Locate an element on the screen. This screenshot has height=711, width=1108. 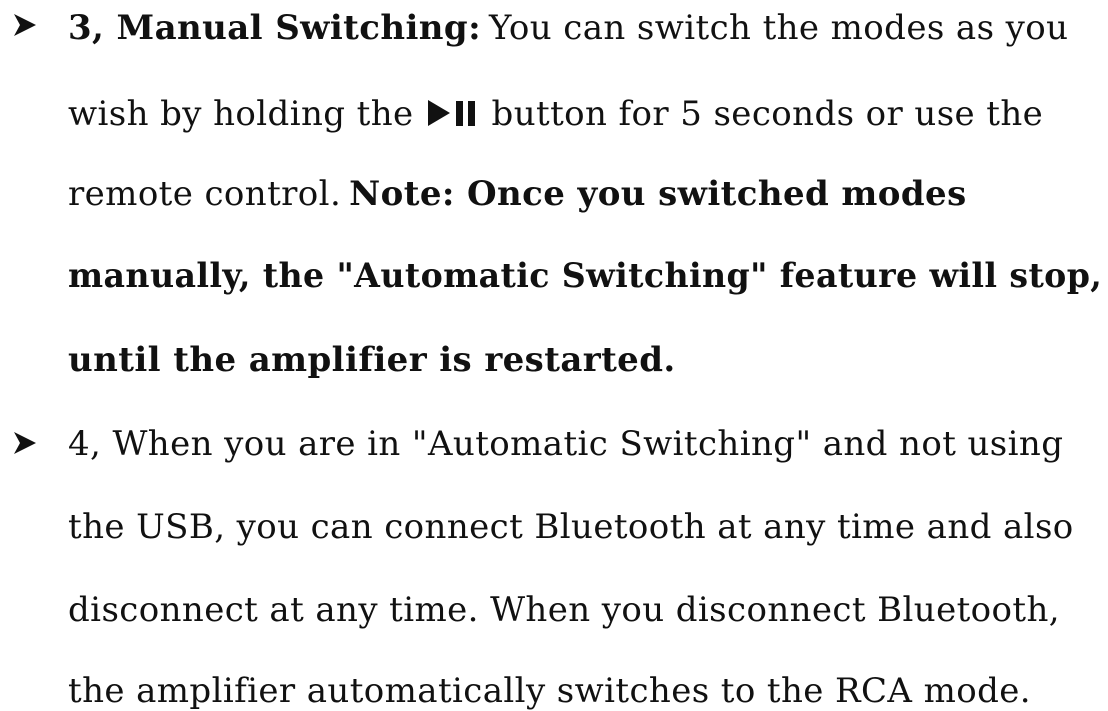
item3-line2-after: button for 5 seconds or use the is located at coordinates (767, 114).